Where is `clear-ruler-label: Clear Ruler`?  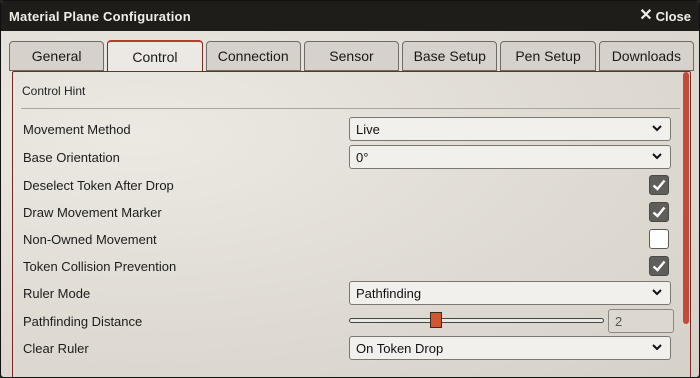 clear-ruler-label: Clear Ruler is located at coordinates (56, 348).